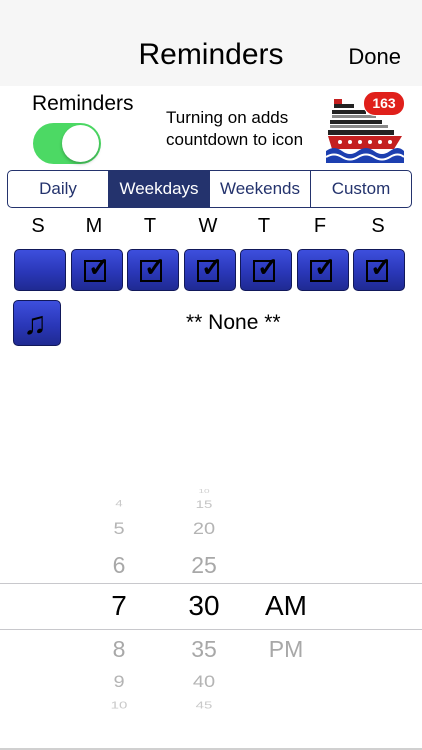 This screenshot has width=422, height=750. Describe the element at coordinates (264, 226) in the screenshot. I see `day-letter-thu: T` at that location.